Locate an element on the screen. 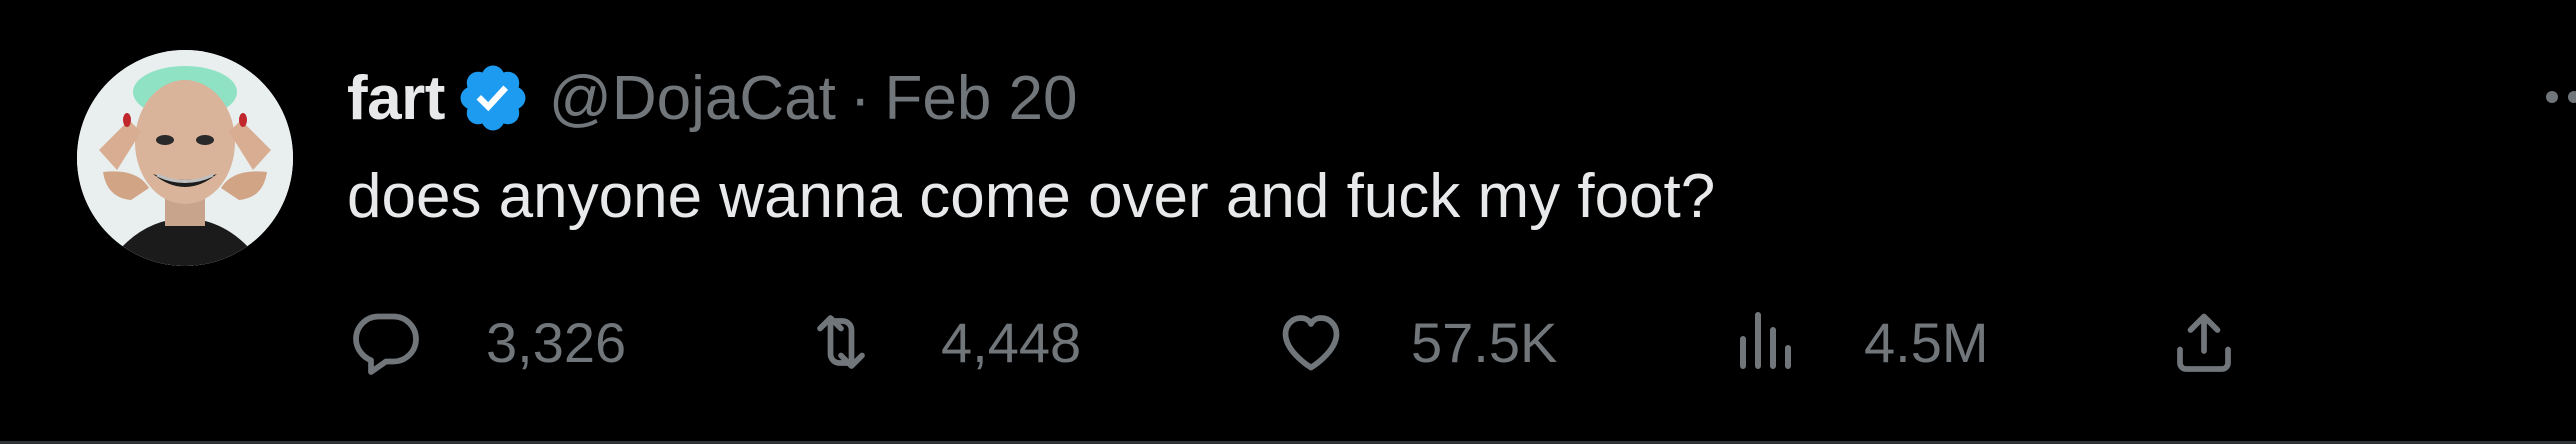 This screenshot has width=2576, height=444. verified-badge-icon is located at coordinates (493, 98).